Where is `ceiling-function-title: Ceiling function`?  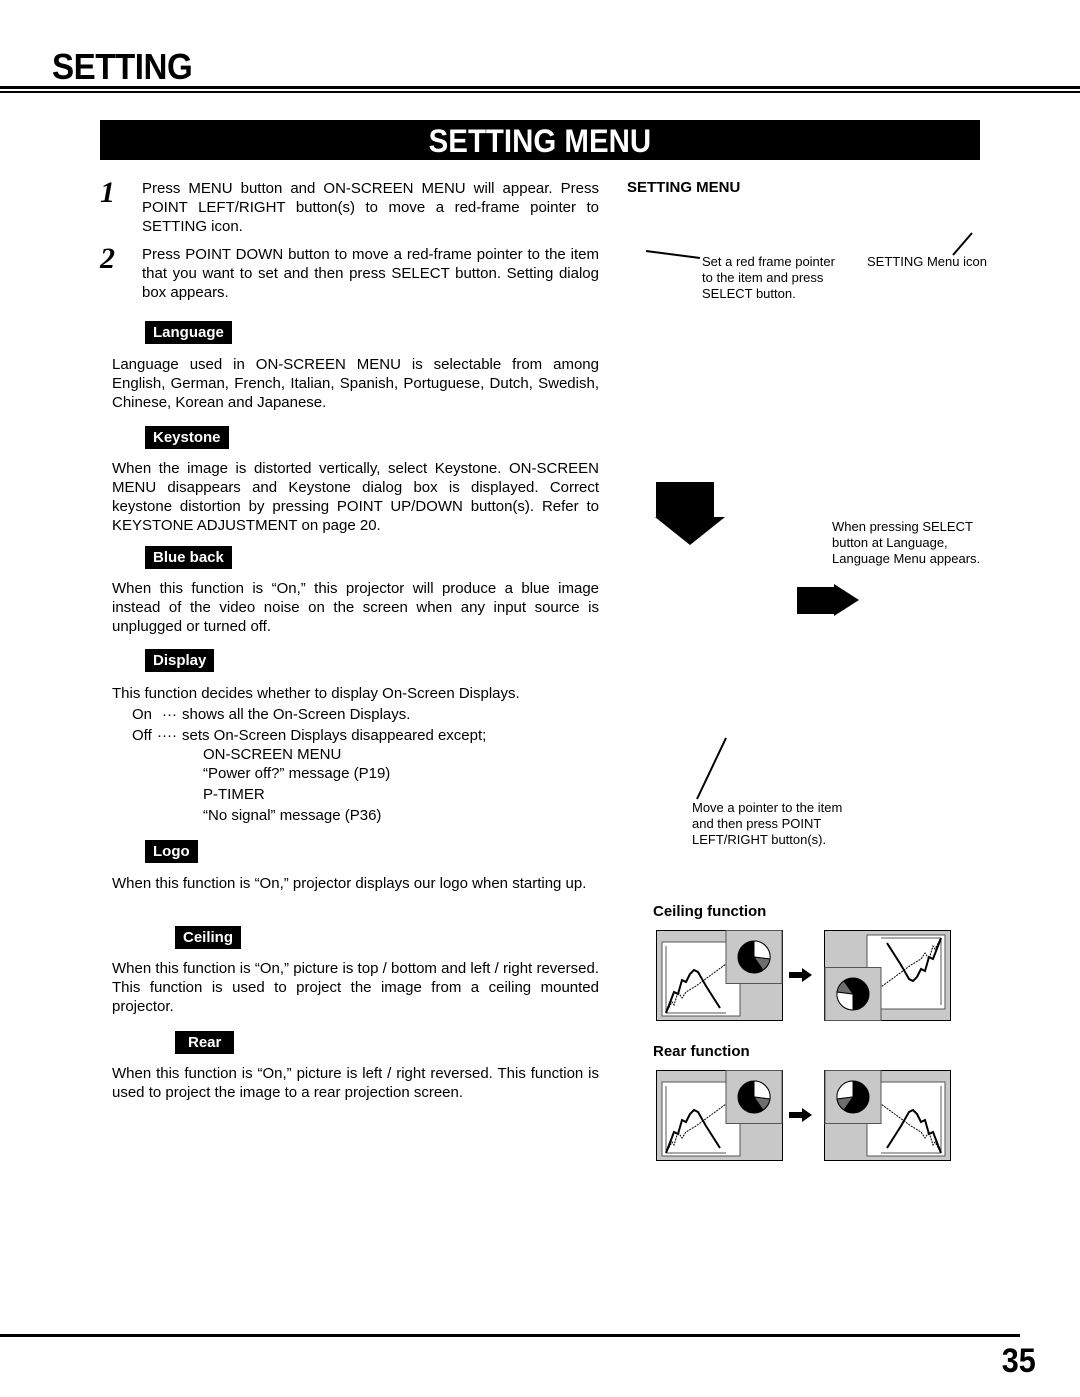 ceiling-function-title: Ceiling function is located at coordinates (710, 911).